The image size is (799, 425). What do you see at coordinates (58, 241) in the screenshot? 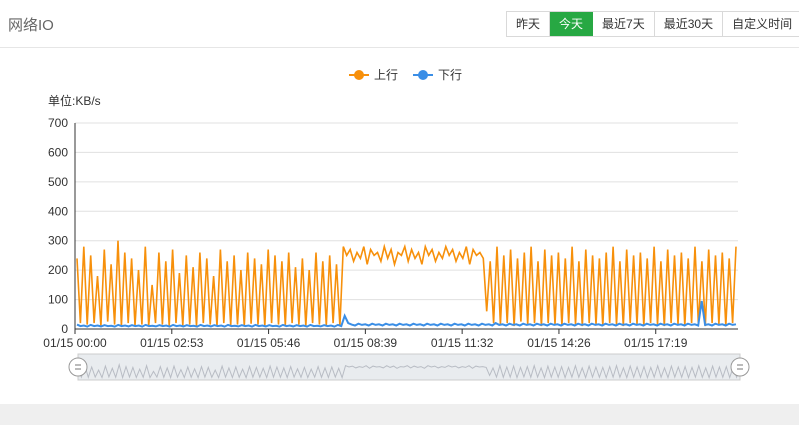
I see `y-tick-label: 300` at bounding box center [58, 241].